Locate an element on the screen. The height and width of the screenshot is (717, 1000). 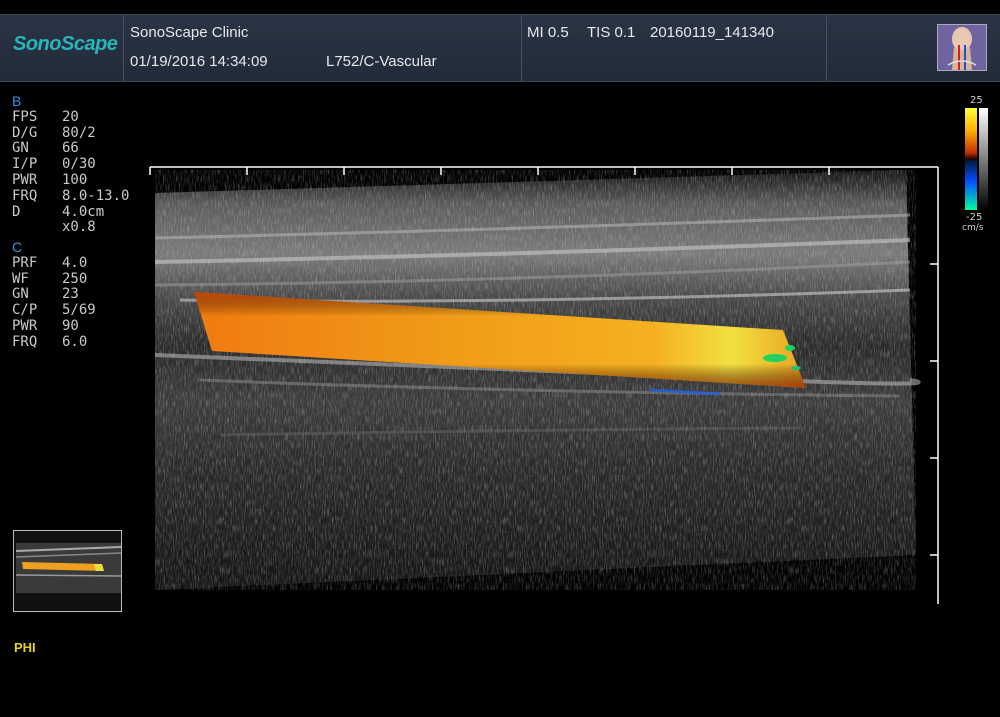
phi-mode-label: PHI is located at coordinates (25, 647).